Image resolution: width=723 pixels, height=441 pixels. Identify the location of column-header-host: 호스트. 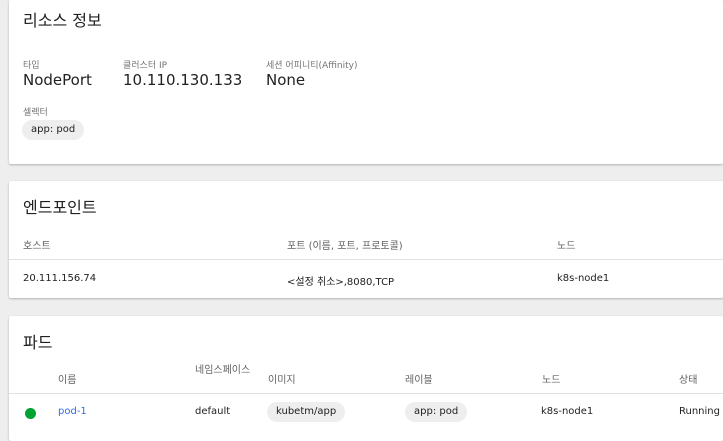
(37, 246).